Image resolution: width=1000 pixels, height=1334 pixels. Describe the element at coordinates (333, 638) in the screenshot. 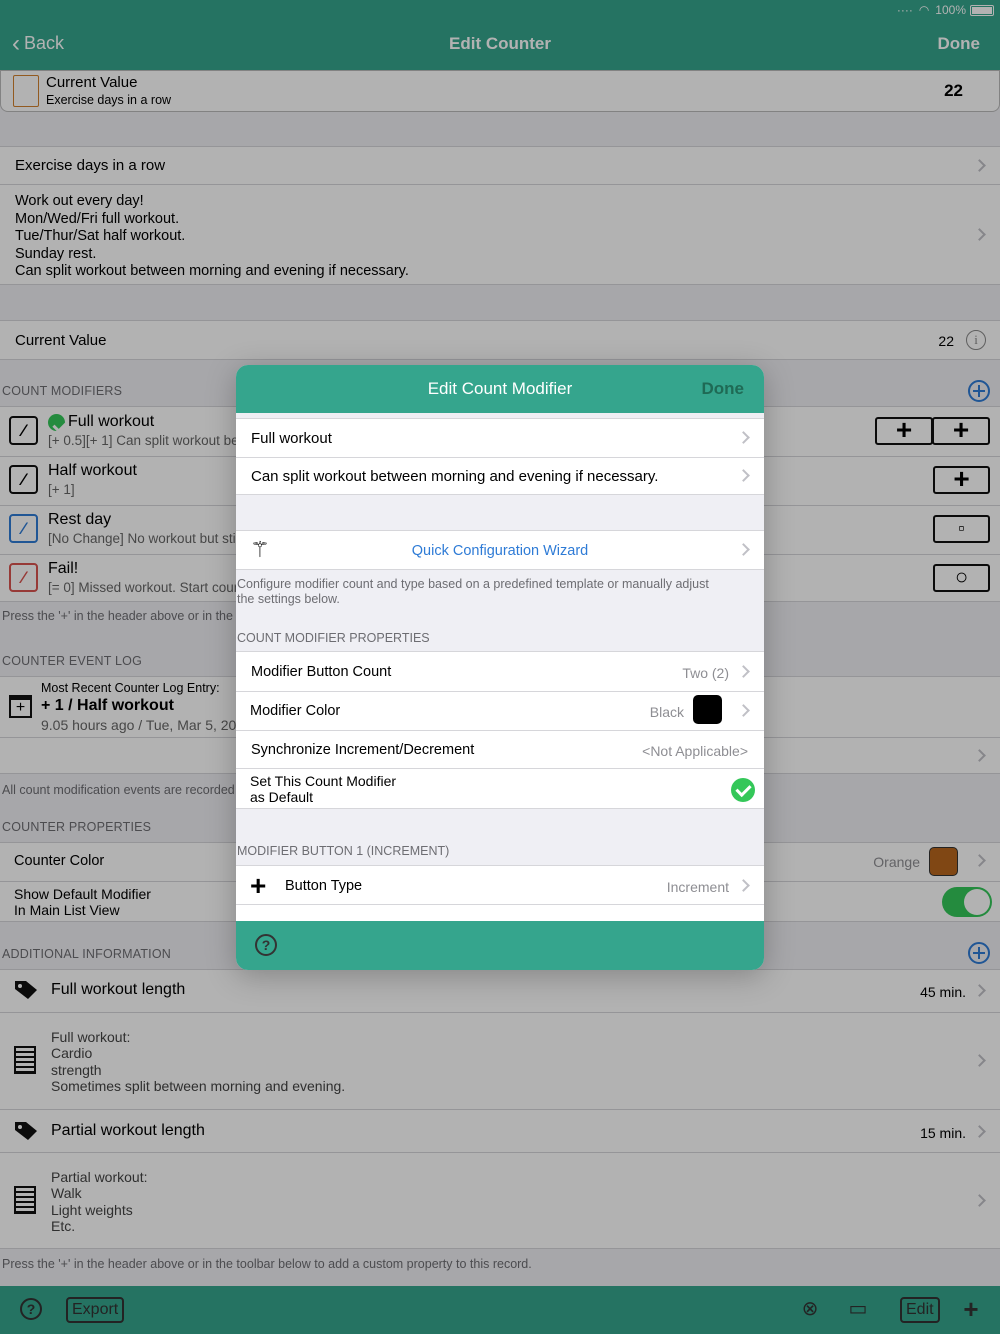

I see `modifier-properties-header: COUNT MODIFIER PROPERTIES` at that location.